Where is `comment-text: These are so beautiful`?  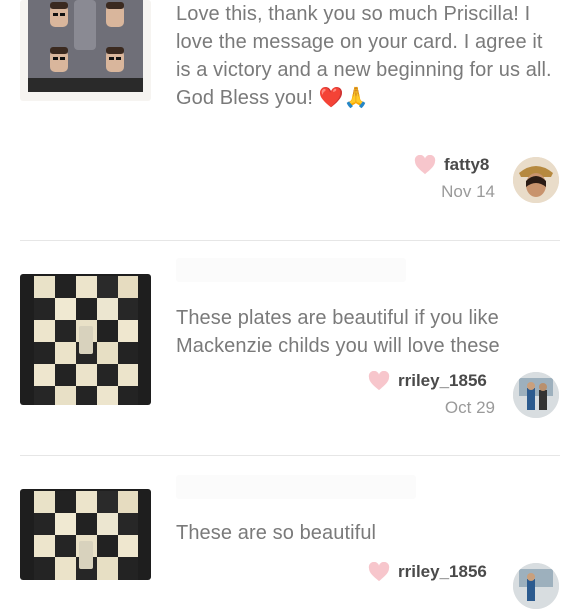 comment-text: These are so beautiful is located at coordinates (366, 533).